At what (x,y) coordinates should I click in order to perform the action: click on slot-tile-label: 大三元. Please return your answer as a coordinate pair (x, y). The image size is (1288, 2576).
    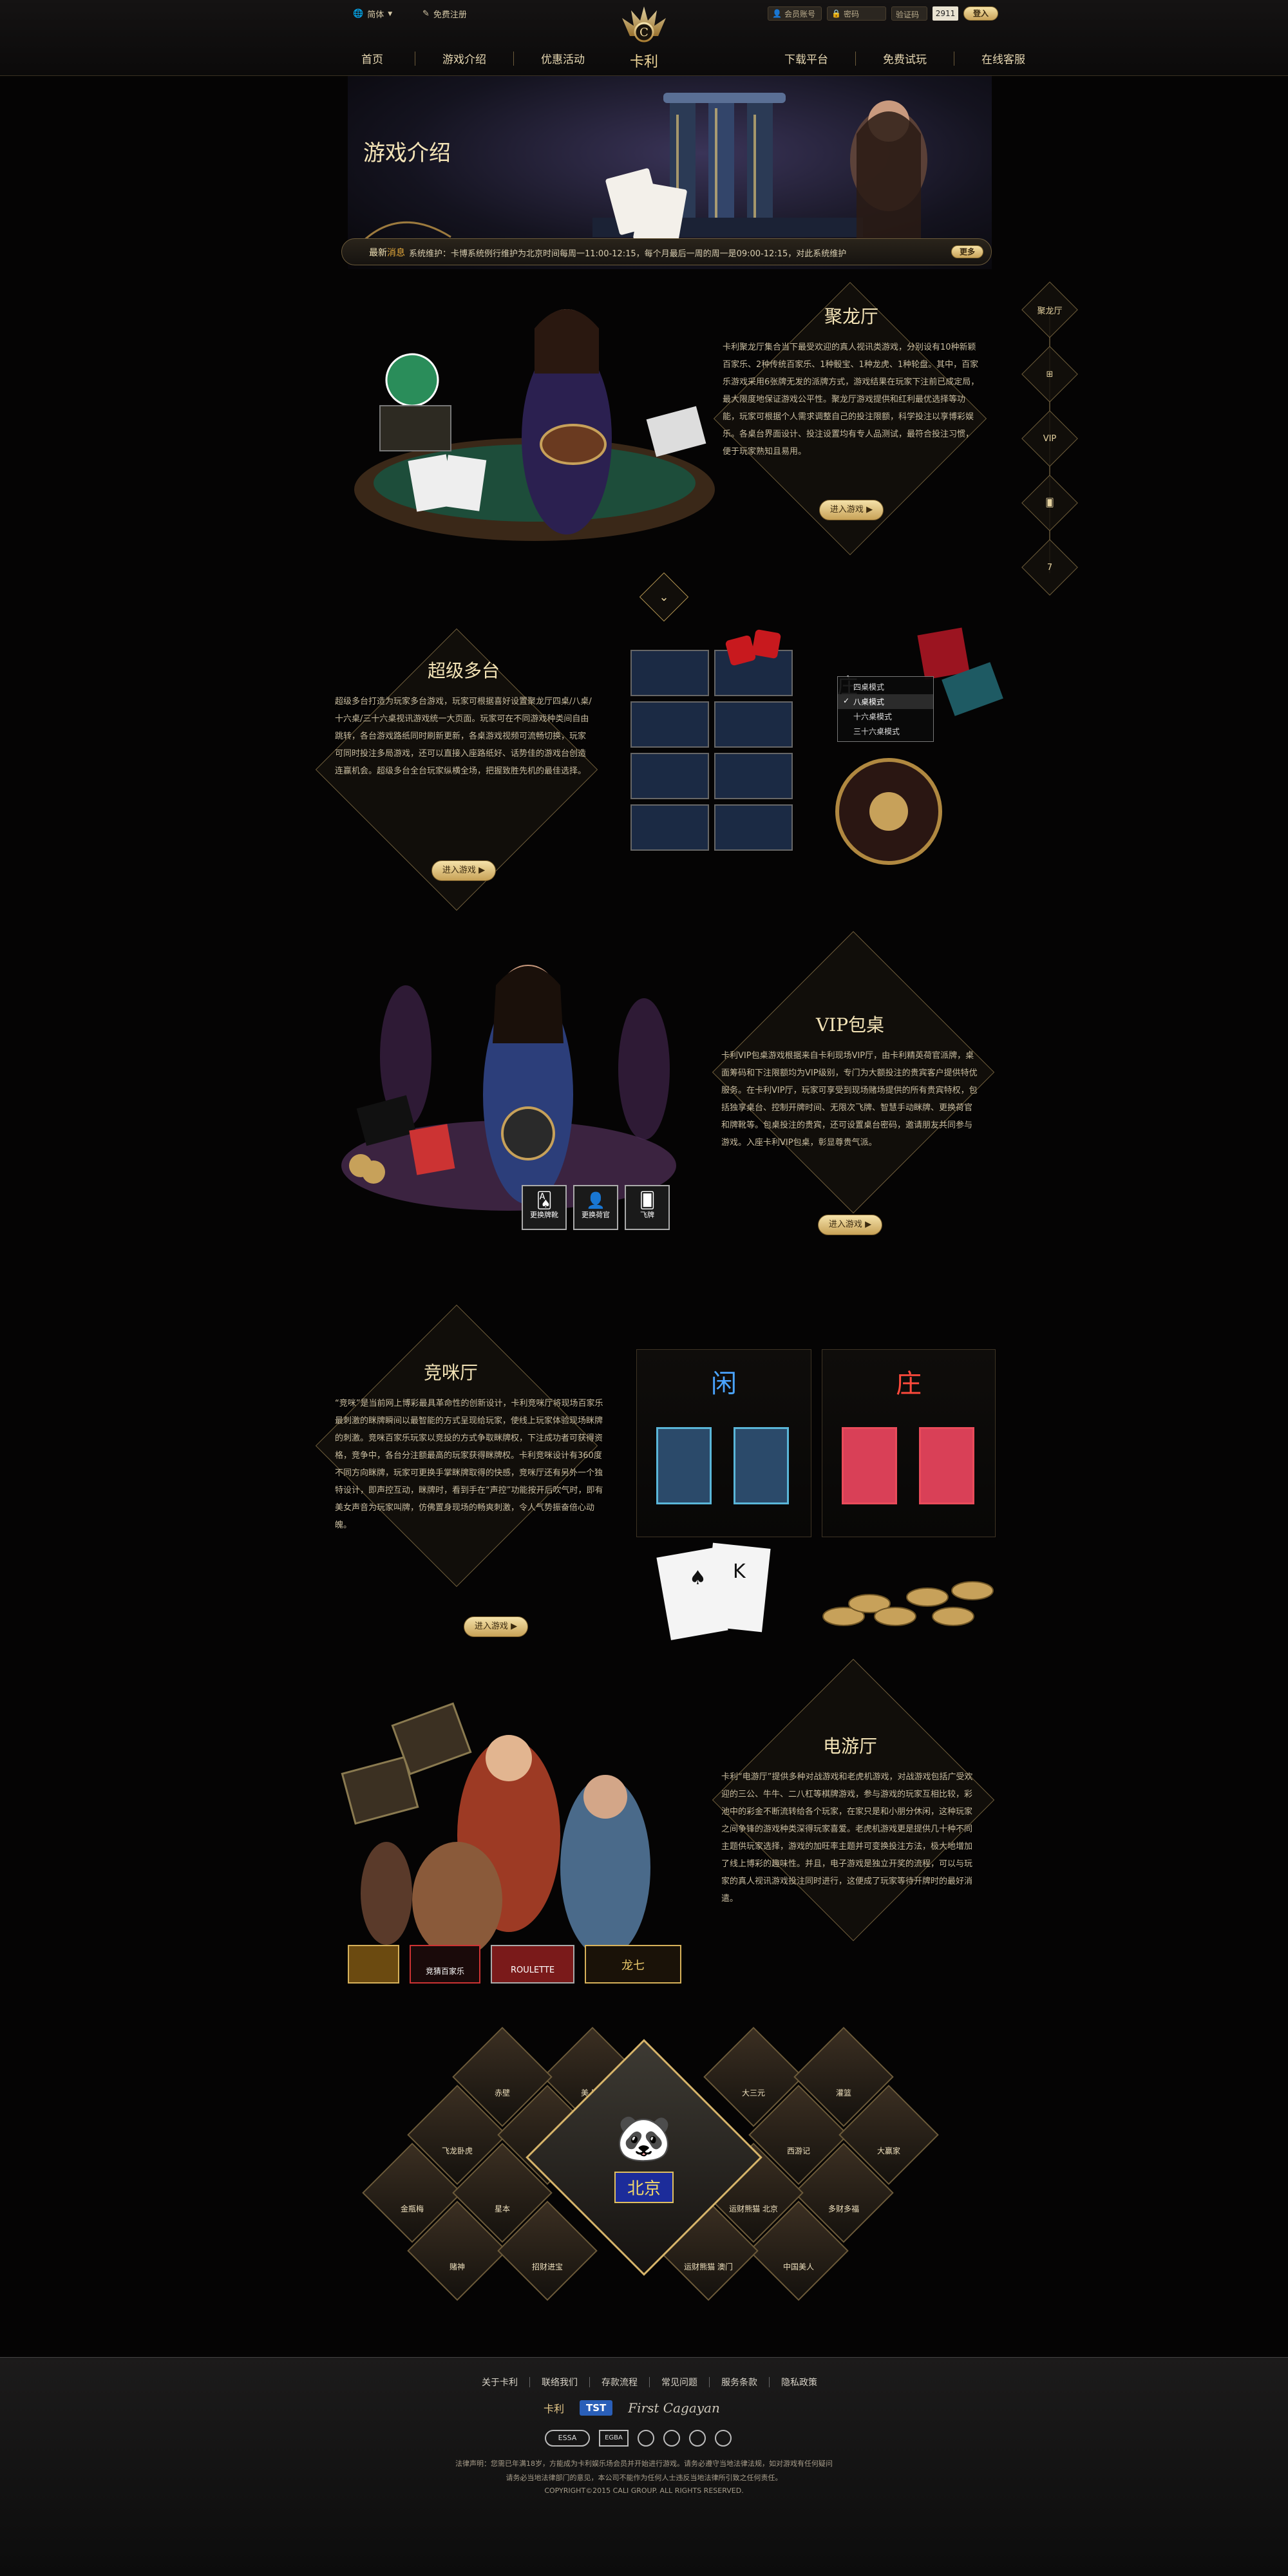
    Looking at the image, I should click on (753, 2093).